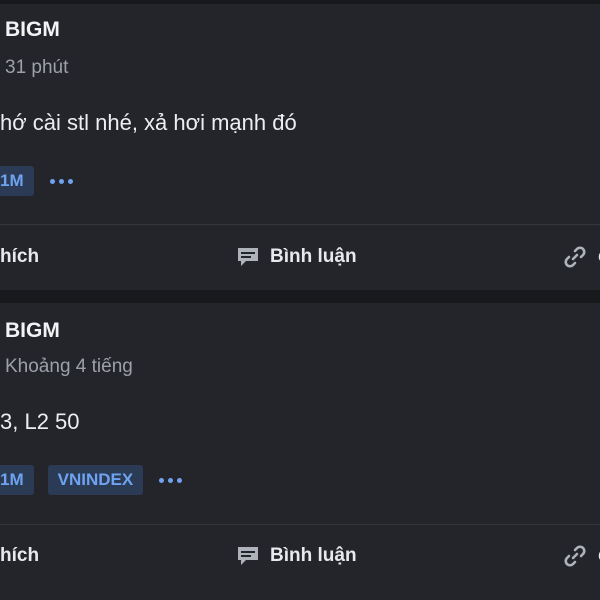  Describe the element at coordinates (148, 122) in the screenshot. I see `post-content: hớ cài stl nhé, xả hơi mạnh đó` at that location.